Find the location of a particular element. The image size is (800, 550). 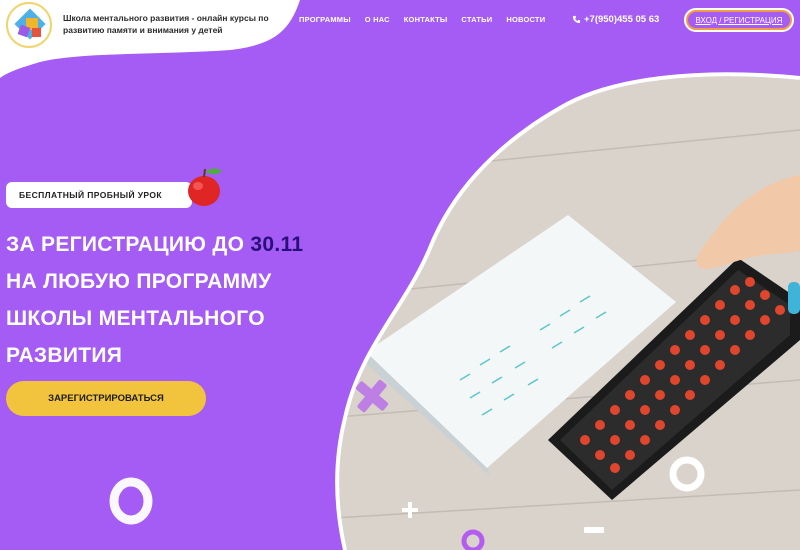

minus-decoration is located at coordinates (594, 530).